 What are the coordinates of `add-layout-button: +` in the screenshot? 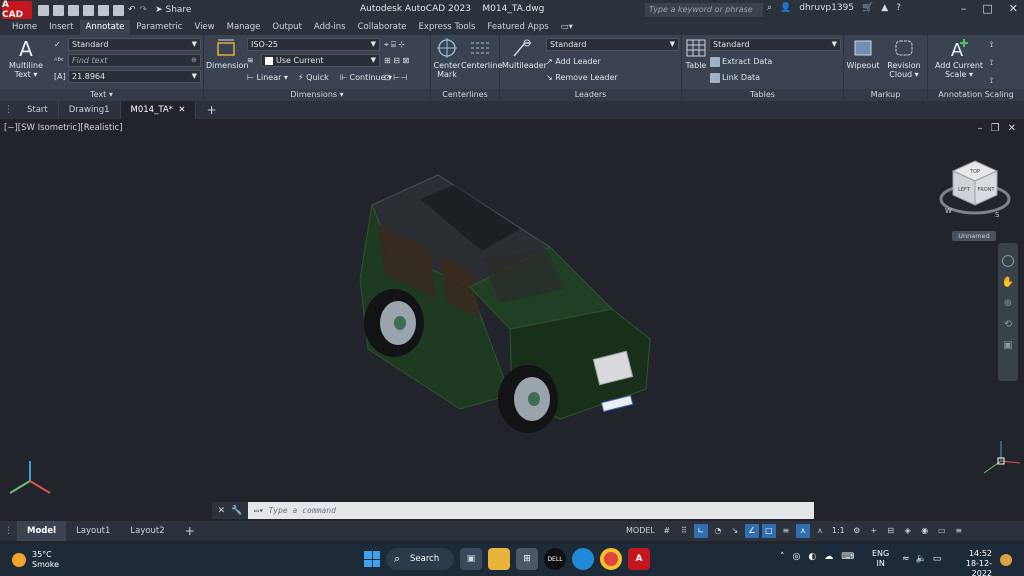 It's located at (190, 531).